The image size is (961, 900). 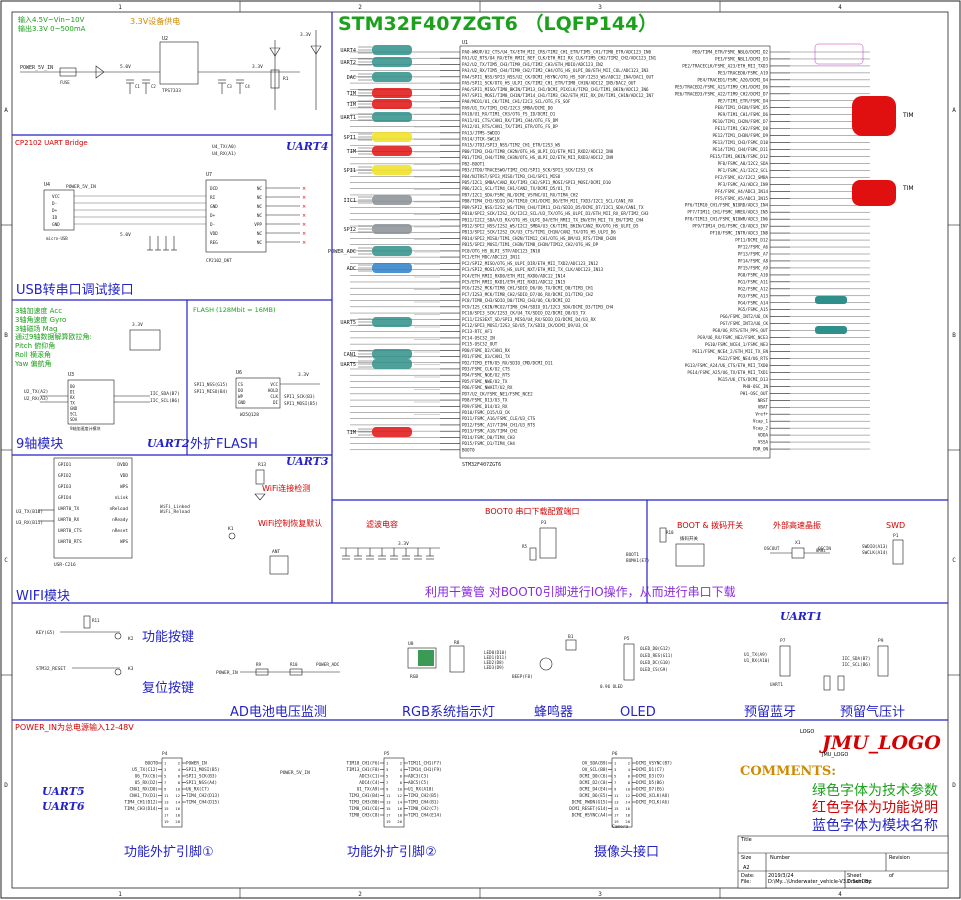 What do you see at coordinates (55, 218) in the screenshot?
I see `usb-pin: ID` at bounding box center [55, 218].